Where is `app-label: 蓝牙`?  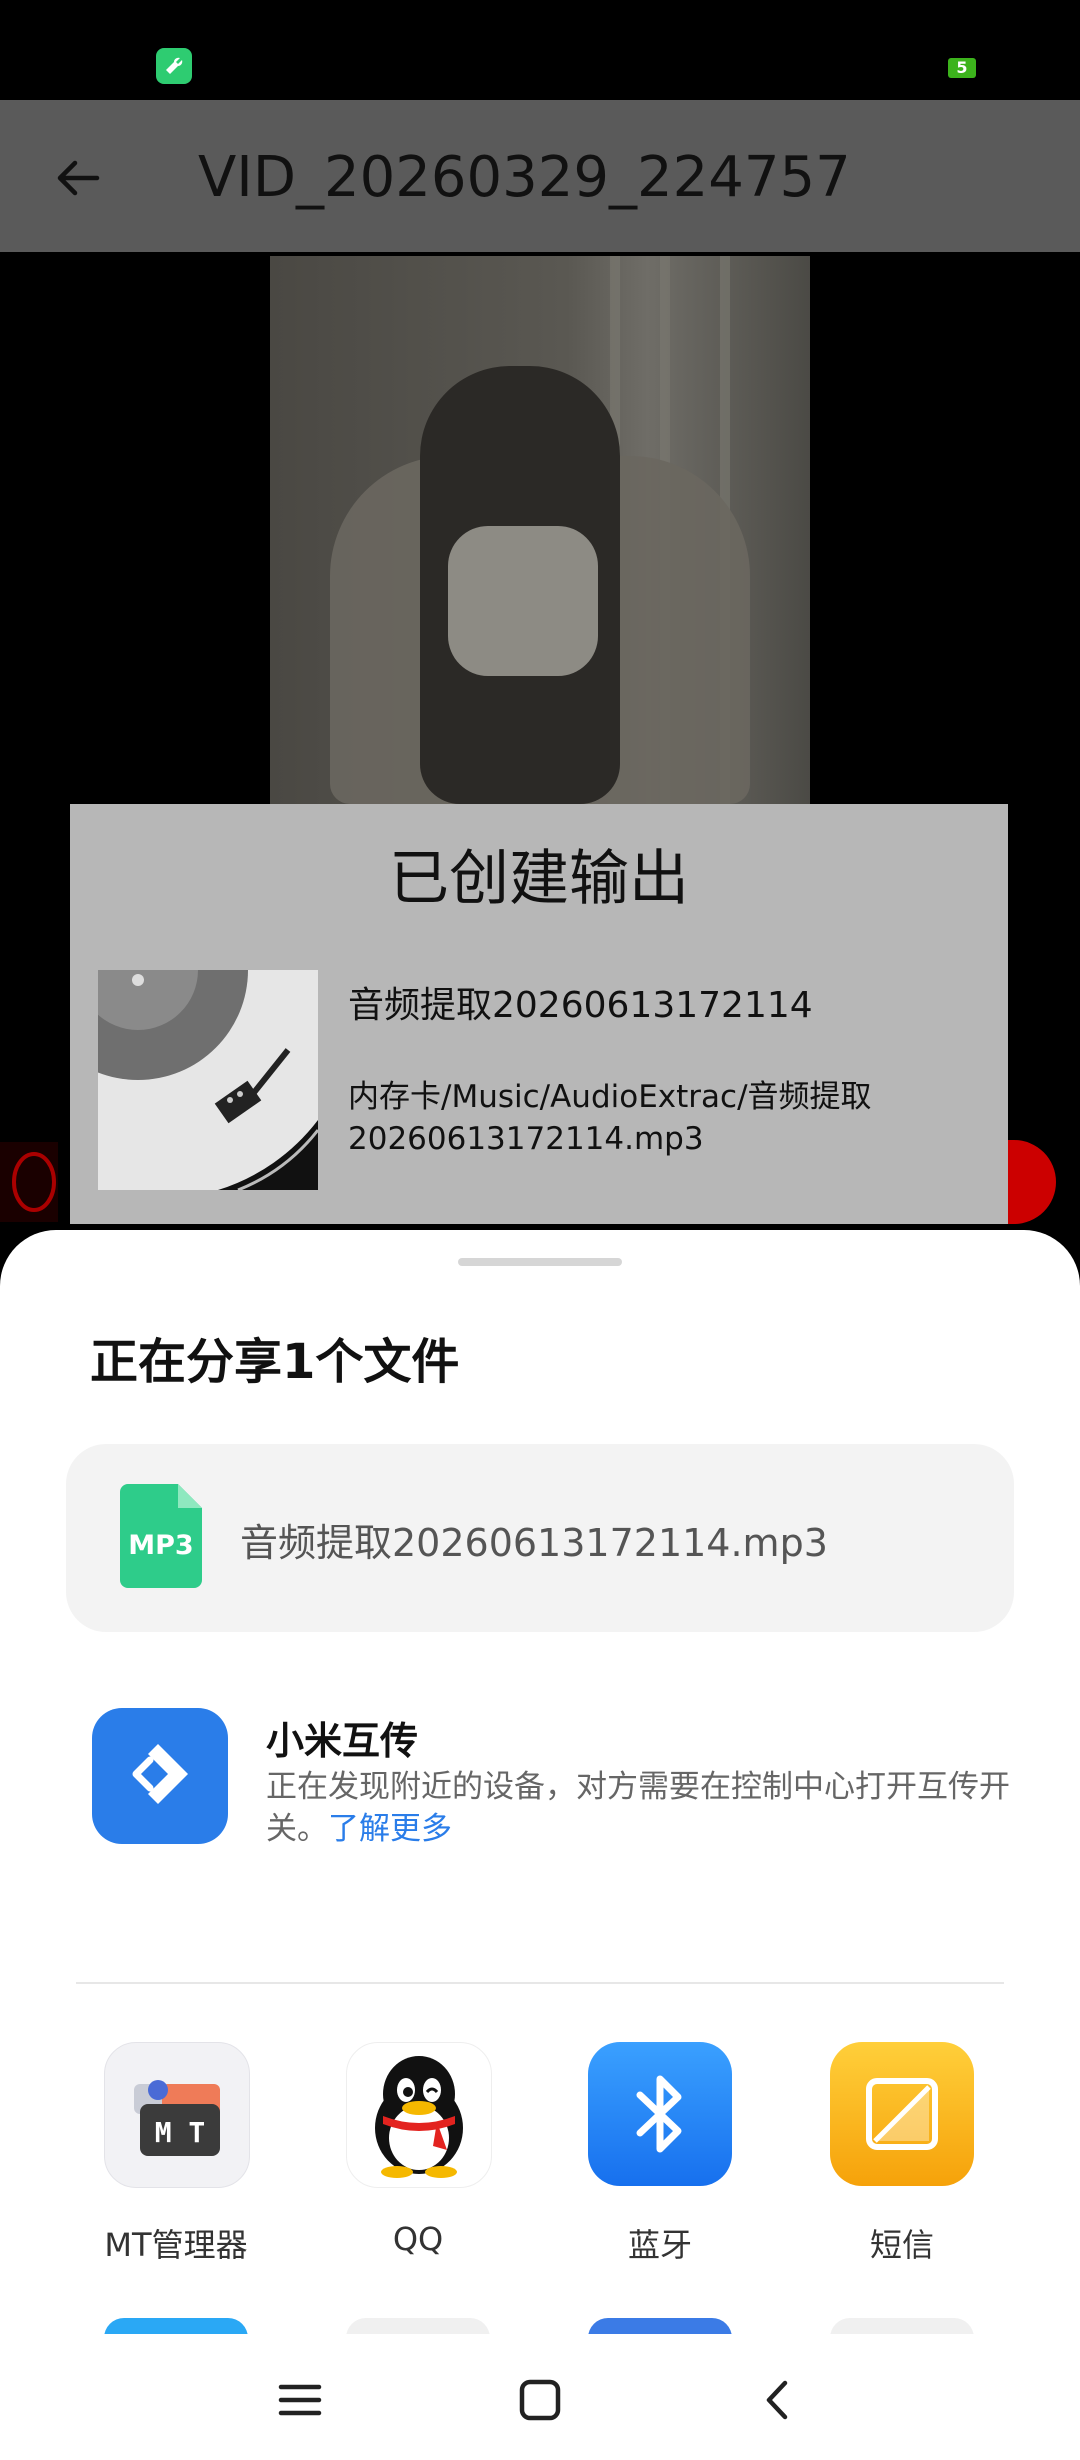
app-label: 蓝牙 is located at coordinates (659, 2245).